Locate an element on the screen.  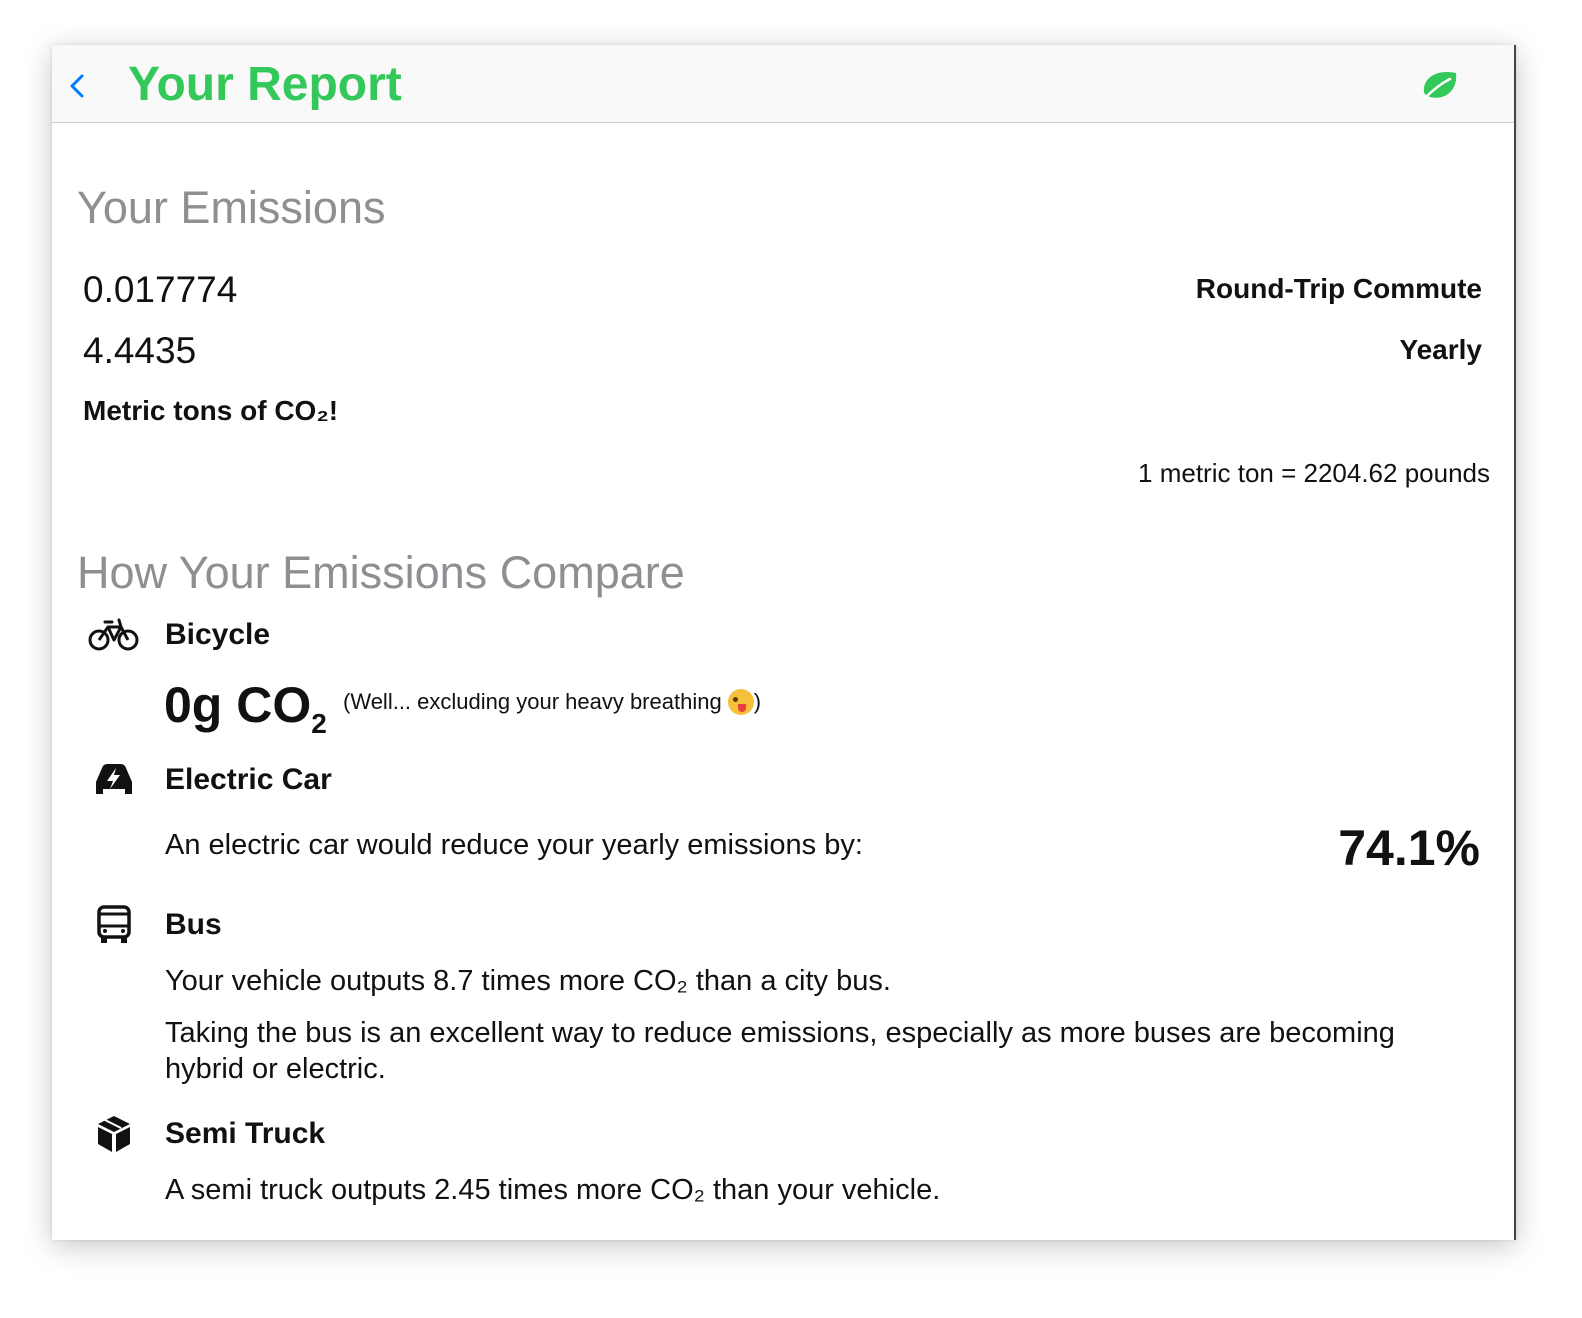
bicycle-emissions-headline: 0g CO2 is located at coordinates (245, 708).